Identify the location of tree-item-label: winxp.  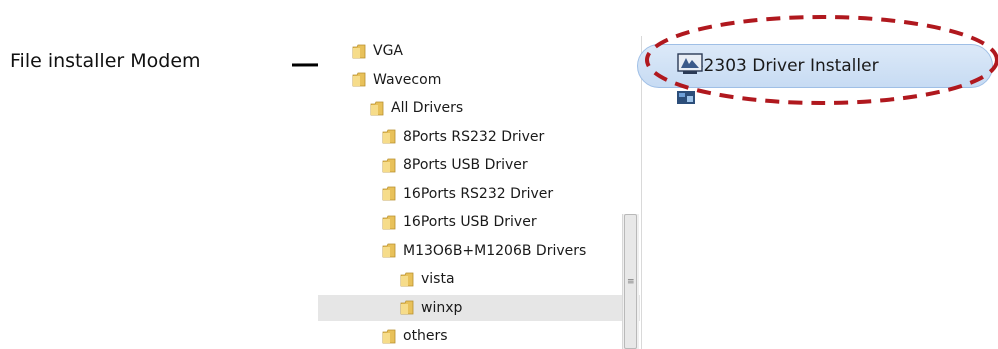
(442, 307).